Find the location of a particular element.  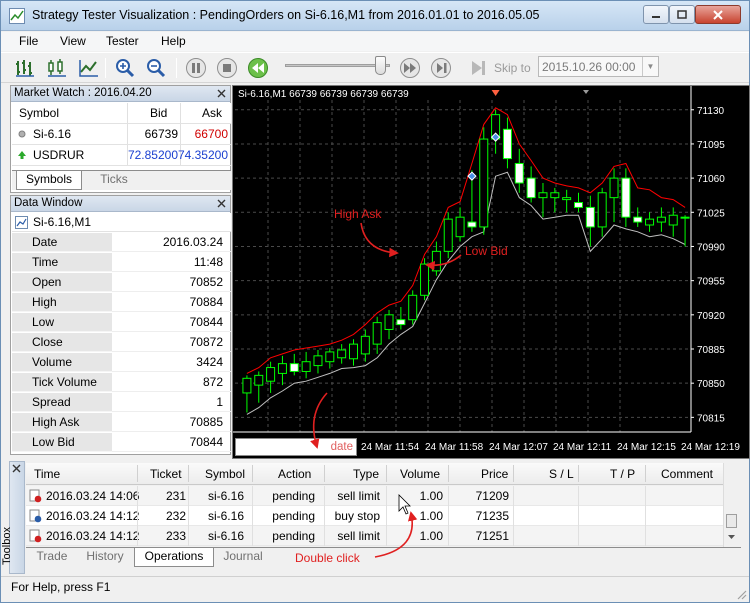

tab-trade: Trade is located at coordinates (52, 557).